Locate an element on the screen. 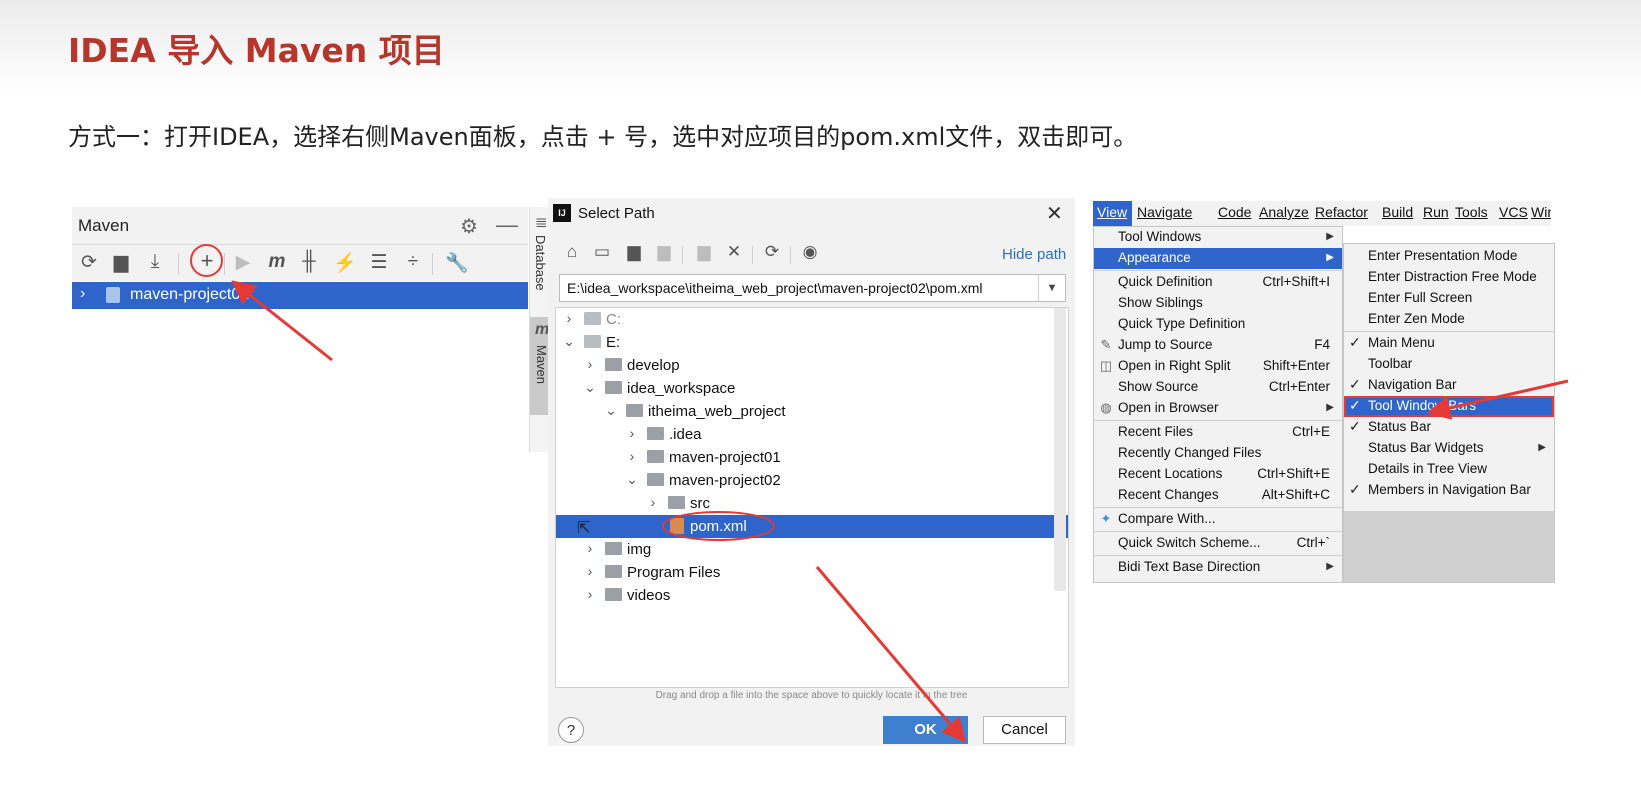 This screenshot has width=1641, height=806. tree-row: › videos is located at coordinates (812, 595).